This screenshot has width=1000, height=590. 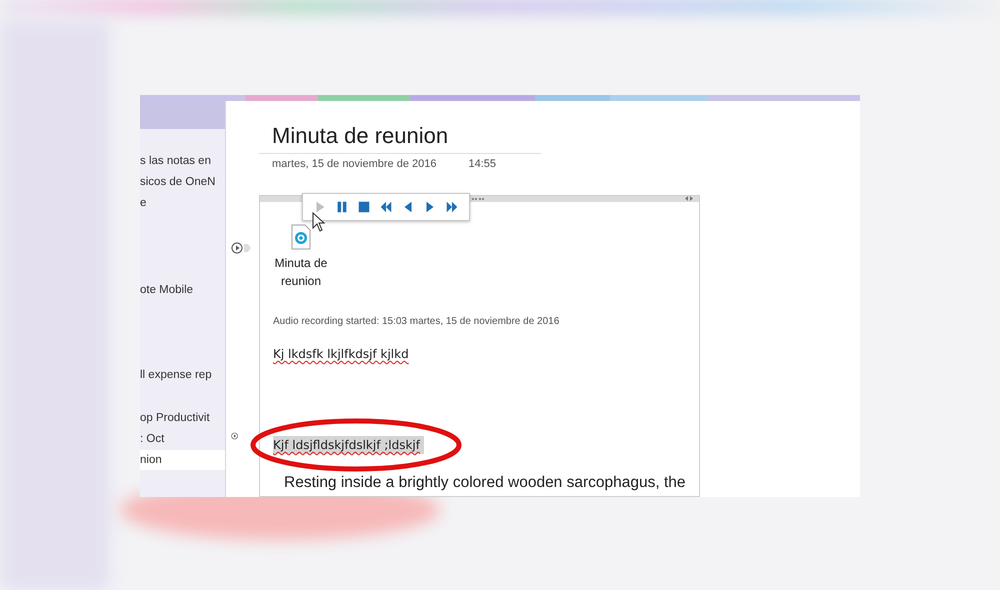 I want to click on note-text: Kj lkdsfk lkjlfkdsjf kjlkd, so click(x=341, y=354).